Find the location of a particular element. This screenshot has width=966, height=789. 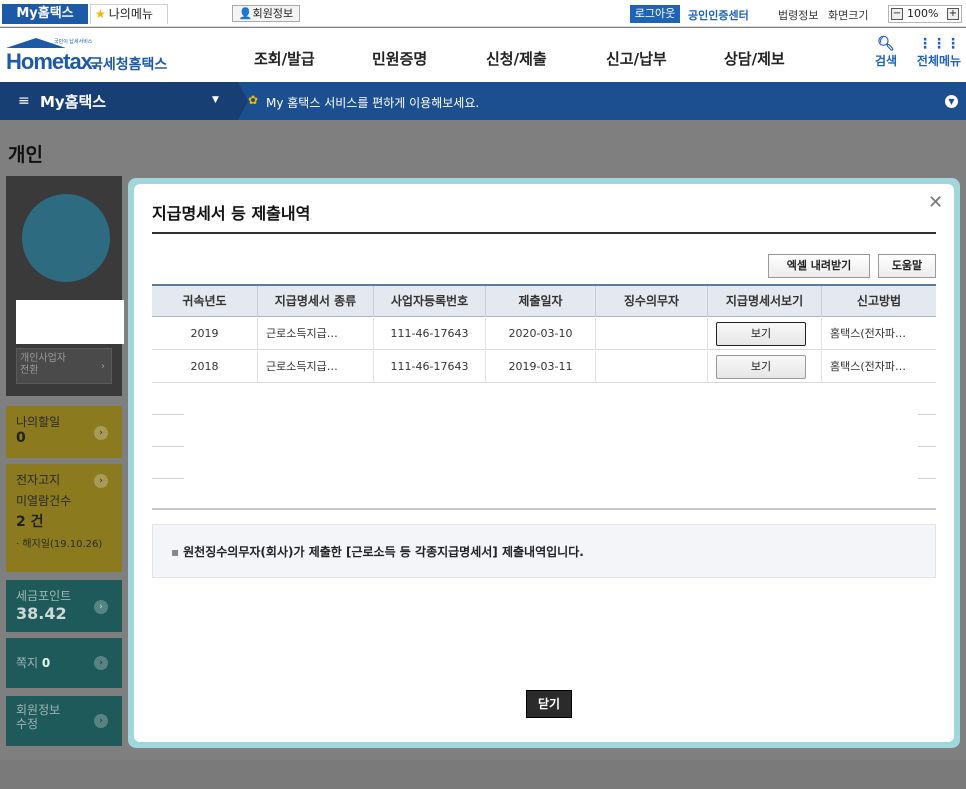

col-biz-no: 사업자등록번호 is located at coordinates (430, 301).